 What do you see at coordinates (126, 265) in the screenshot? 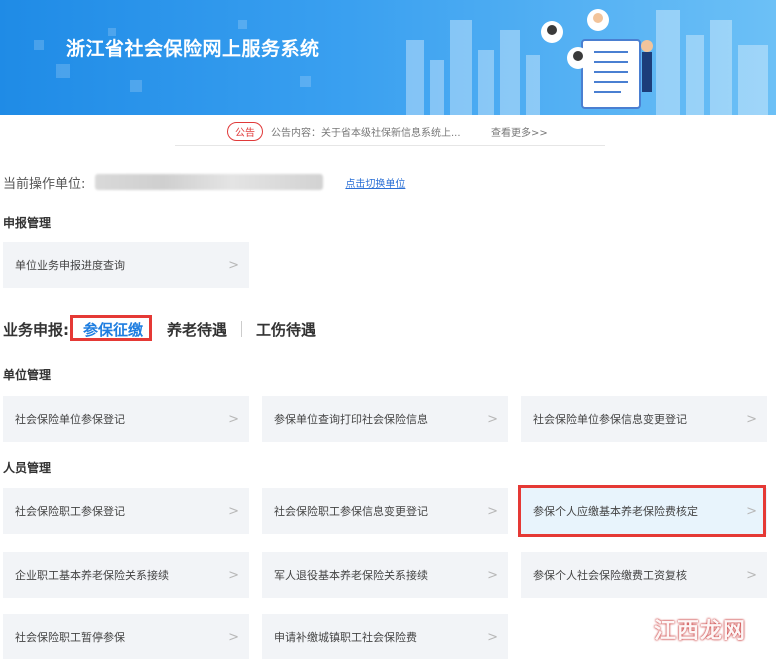
I see `declaration-progress-card: 单位业务申报进度查询 >` at bounding box center [126, 265].